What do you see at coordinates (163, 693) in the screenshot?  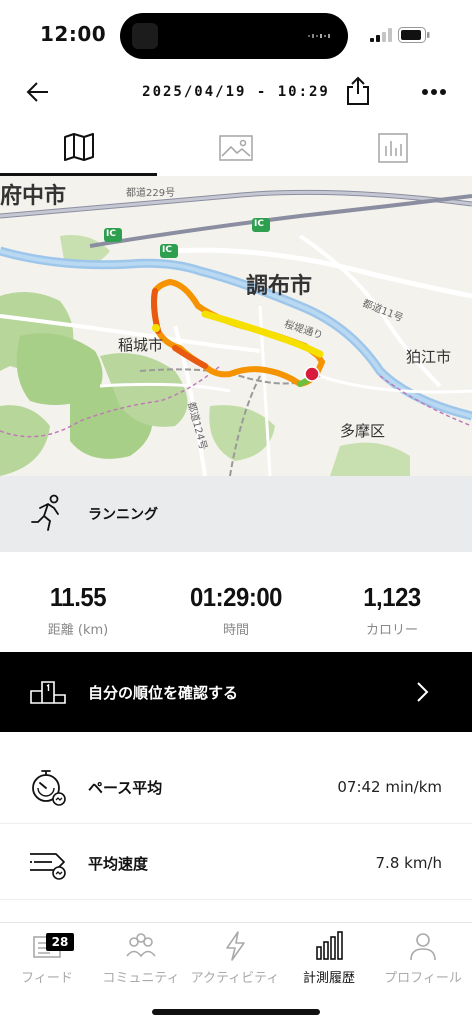 I see `ranking-label: 自分の順位を確認する` at bounding box center [163, 693].